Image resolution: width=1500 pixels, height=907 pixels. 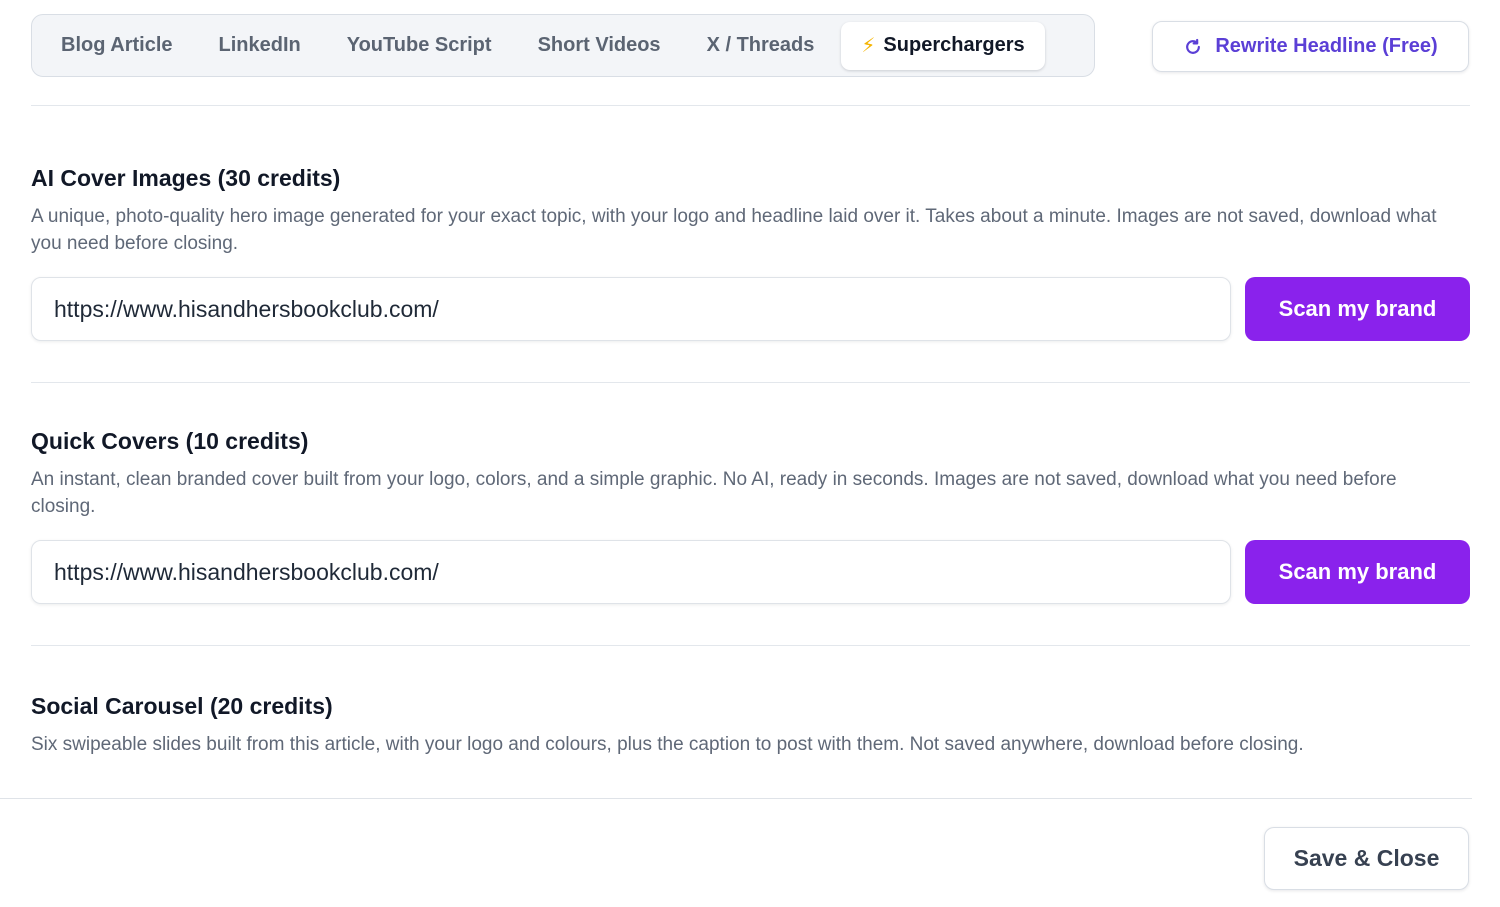 I want to click on tab-label: Superchargers, so click(x=954, y=45).